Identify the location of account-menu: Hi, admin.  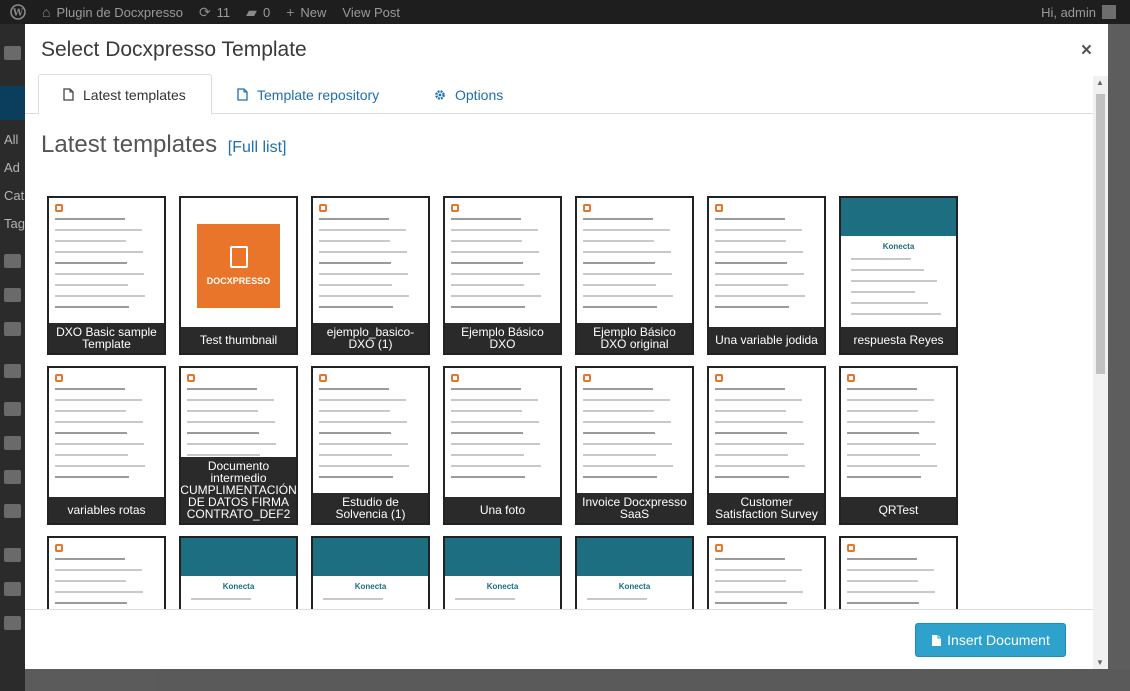
(1078, 12).